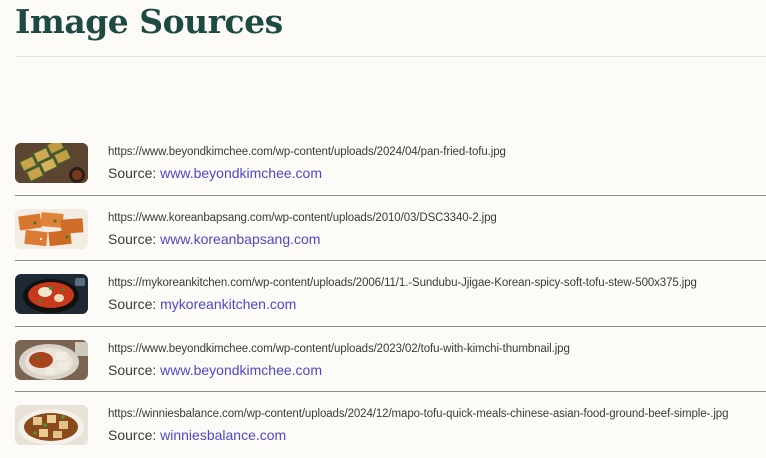 The width and height of the screenshot is (766, 458). Describe the element at coordinates (240, 239) in the screenshot. I see `source-link: www.koreanbapsang.com` at that location.